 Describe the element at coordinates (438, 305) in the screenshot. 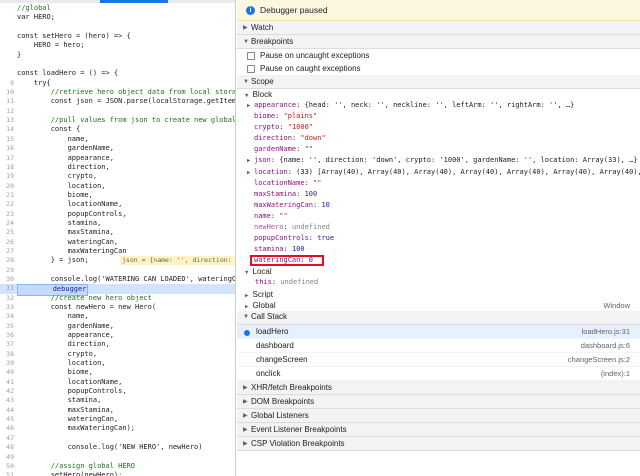

I see `scope-global-header: ▶ Global Window` at that location.